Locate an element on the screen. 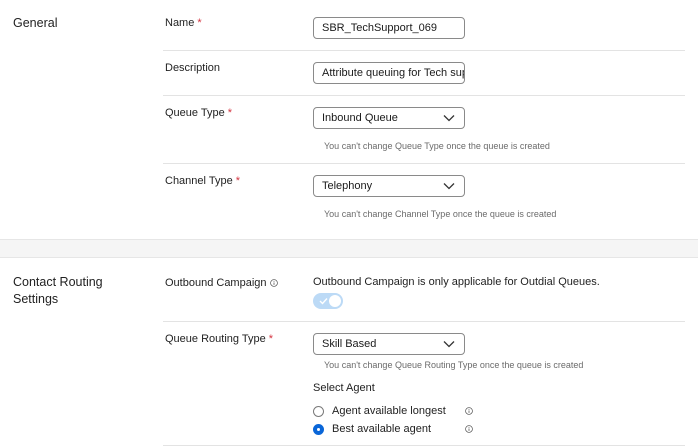 This screenshot has width=698, height=448. name-label: Name * is located at coordinates (183, 23).